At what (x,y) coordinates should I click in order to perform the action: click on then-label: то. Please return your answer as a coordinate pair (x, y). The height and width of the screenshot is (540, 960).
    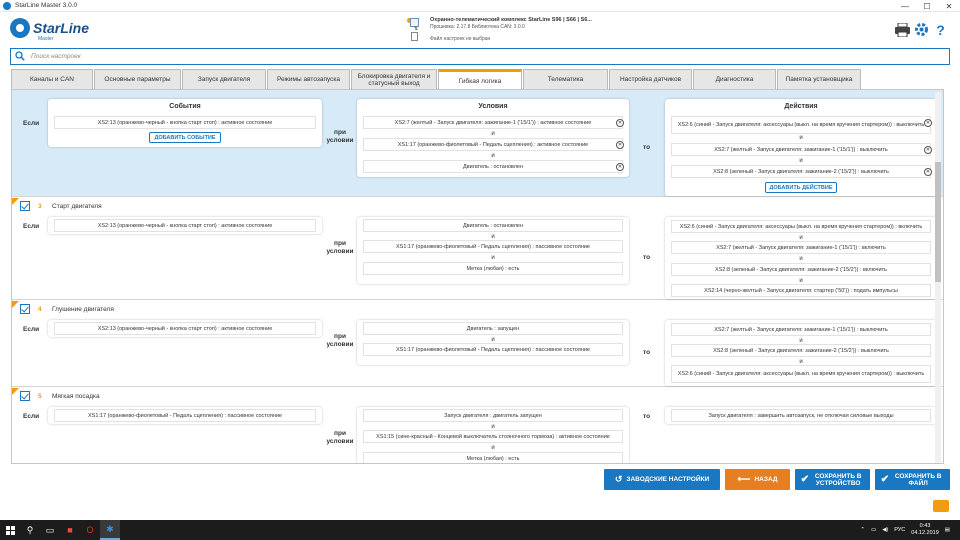
    Looking at the image, I should click on (647, 147).